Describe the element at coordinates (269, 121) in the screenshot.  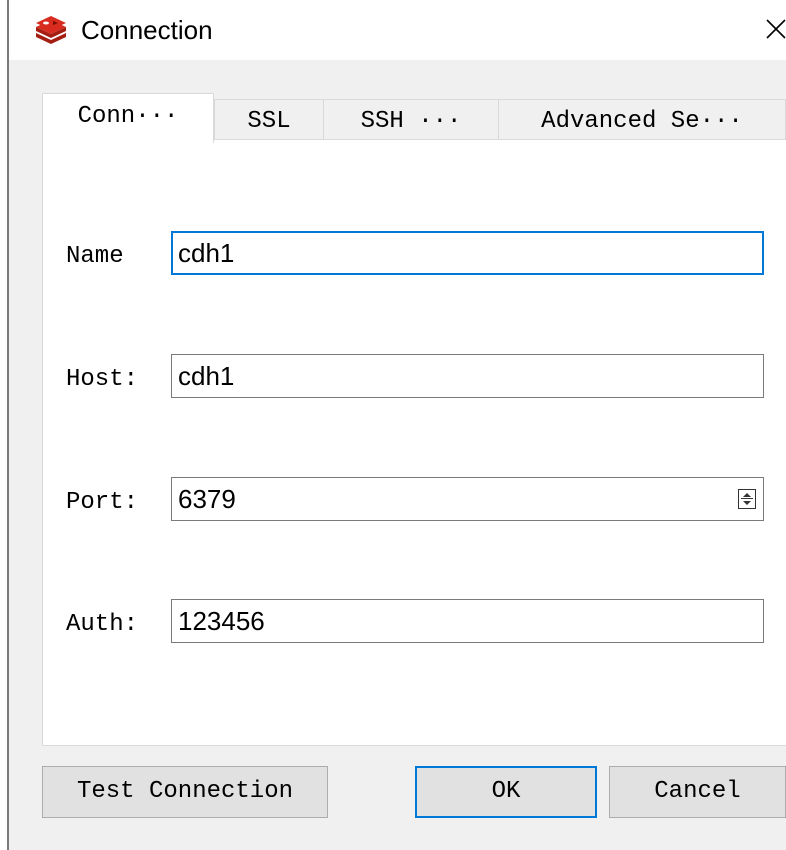
I see `tab-ssl: SSL` at that location.